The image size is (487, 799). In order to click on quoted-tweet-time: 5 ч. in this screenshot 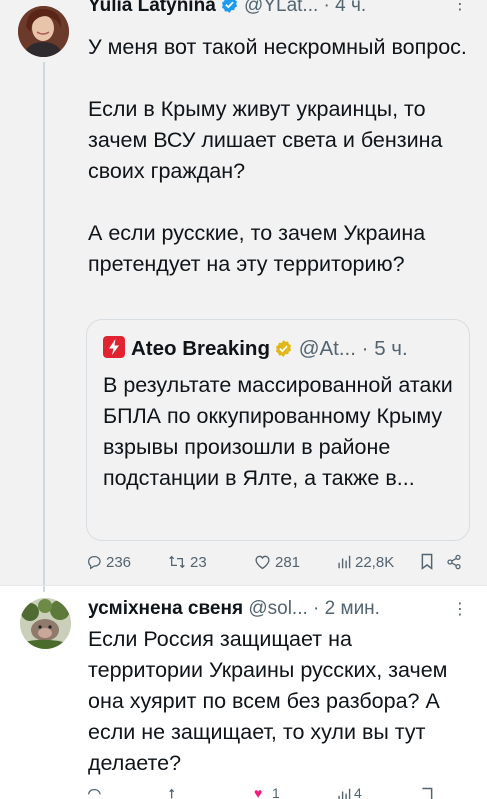, I will do `click(390, 348)`.